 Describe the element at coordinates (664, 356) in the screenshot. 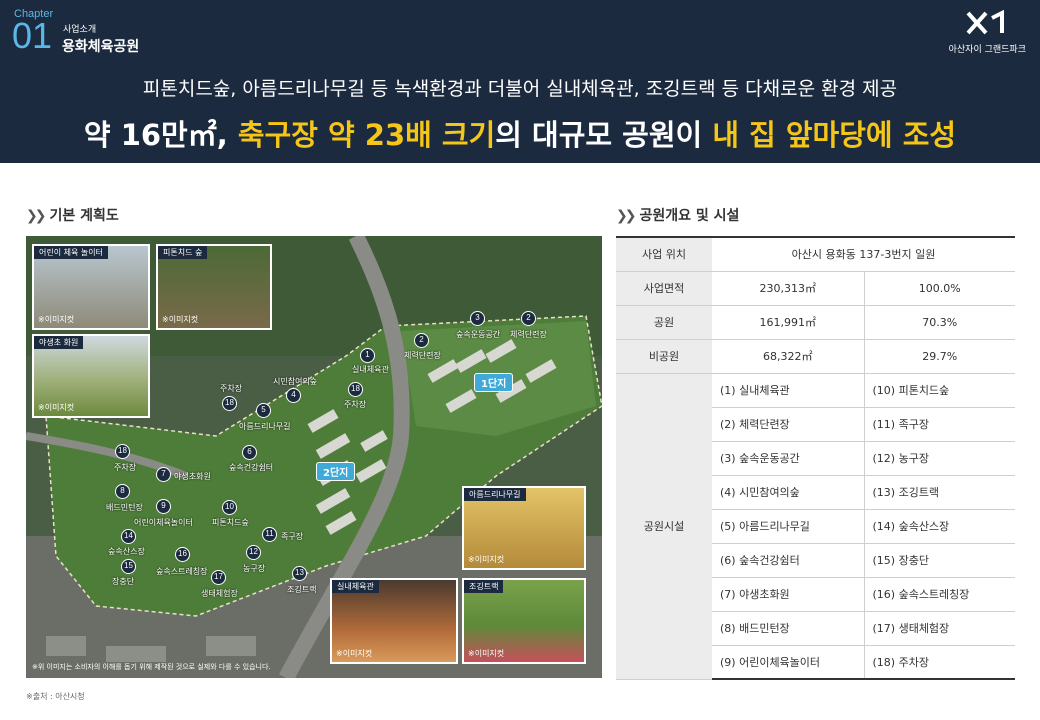

I see `row-label: 비공원` at that location.